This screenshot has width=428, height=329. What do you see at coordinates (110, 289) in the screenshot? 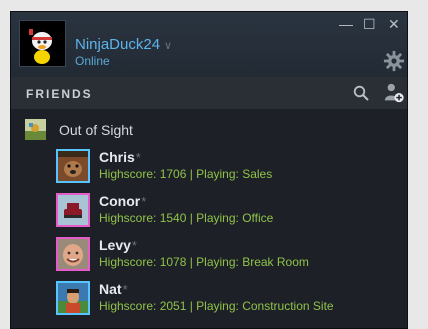
I see `friend-name-text: Nat` at bounding box center [110, 289].